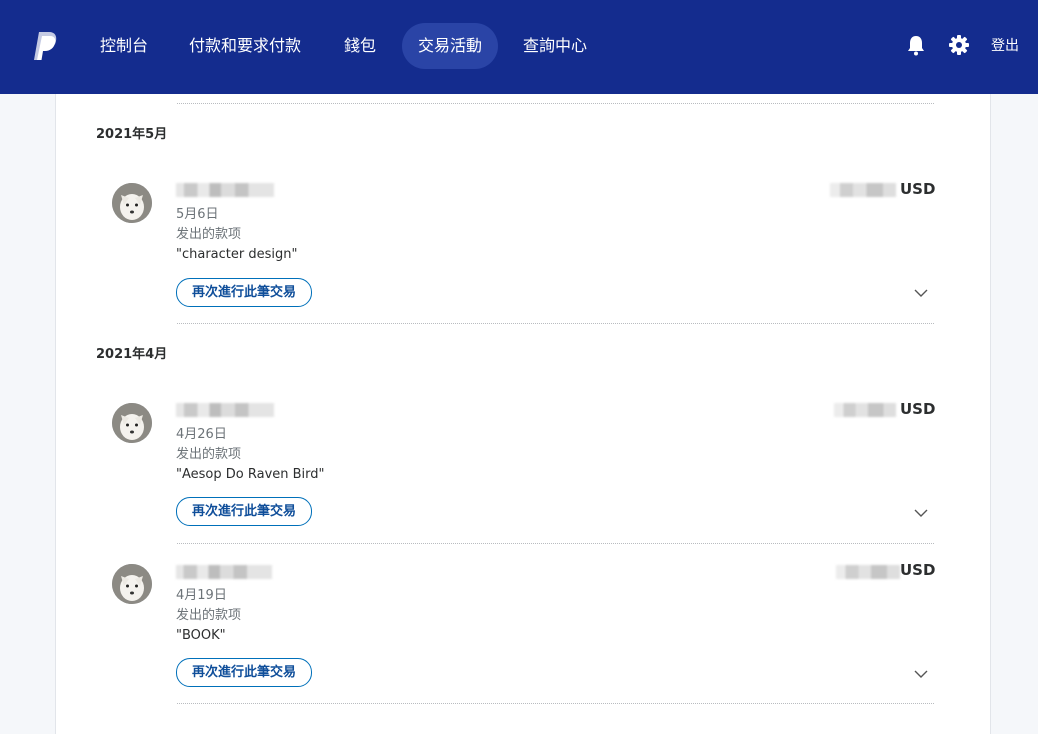  I want to click on gear-icon, so click(959, 45).